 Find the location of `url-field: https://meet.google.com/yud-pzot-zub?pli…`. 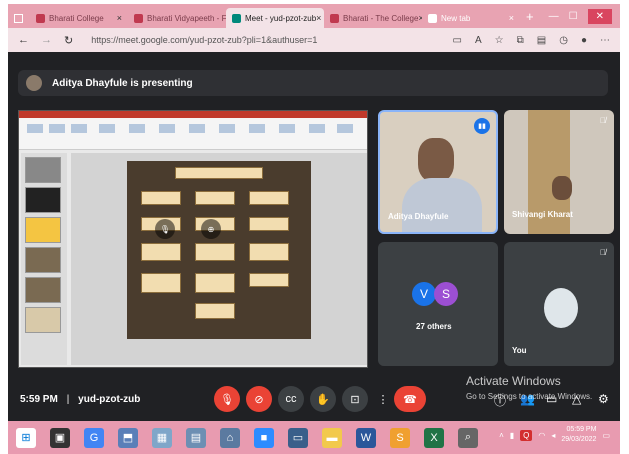

url-field: https://meet.google.com/yud-pzot-zub?pli… is located at coordinates (204, 40).